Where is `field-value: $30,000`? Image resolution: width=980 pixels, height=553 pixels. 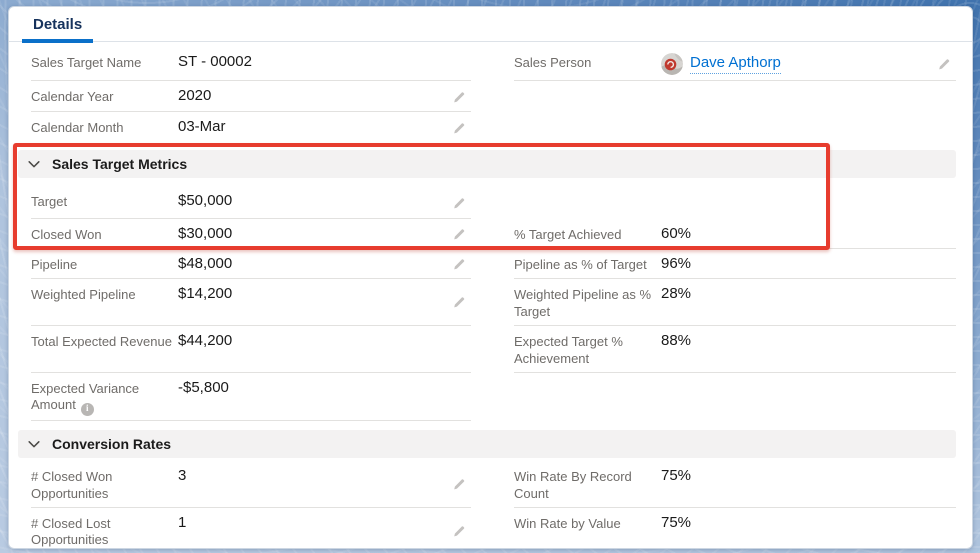 field-value: $30,000 is located at coordinates (205, 233).